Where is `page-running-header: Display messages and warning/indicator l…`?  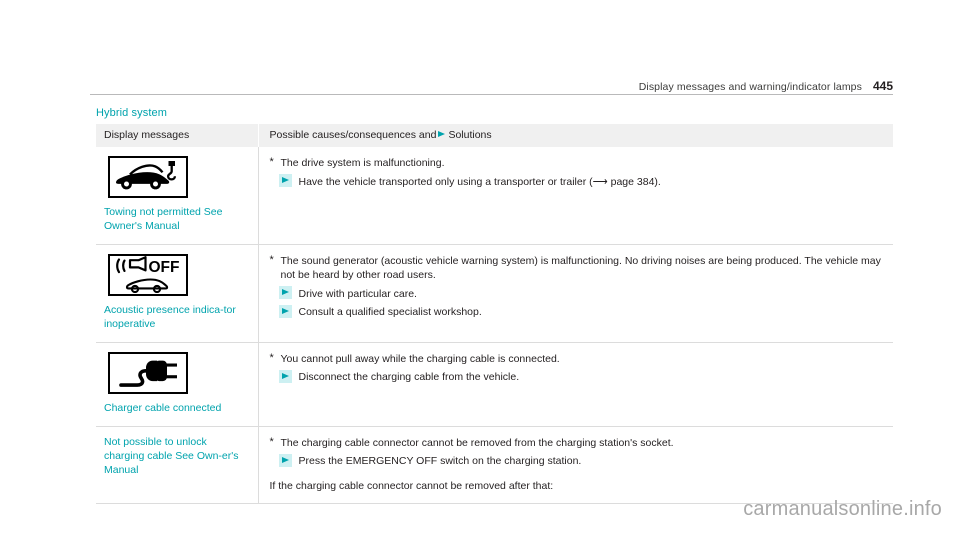
page-running-header: Display messages and warning/indicator l… is located at coordinates (491, 82).